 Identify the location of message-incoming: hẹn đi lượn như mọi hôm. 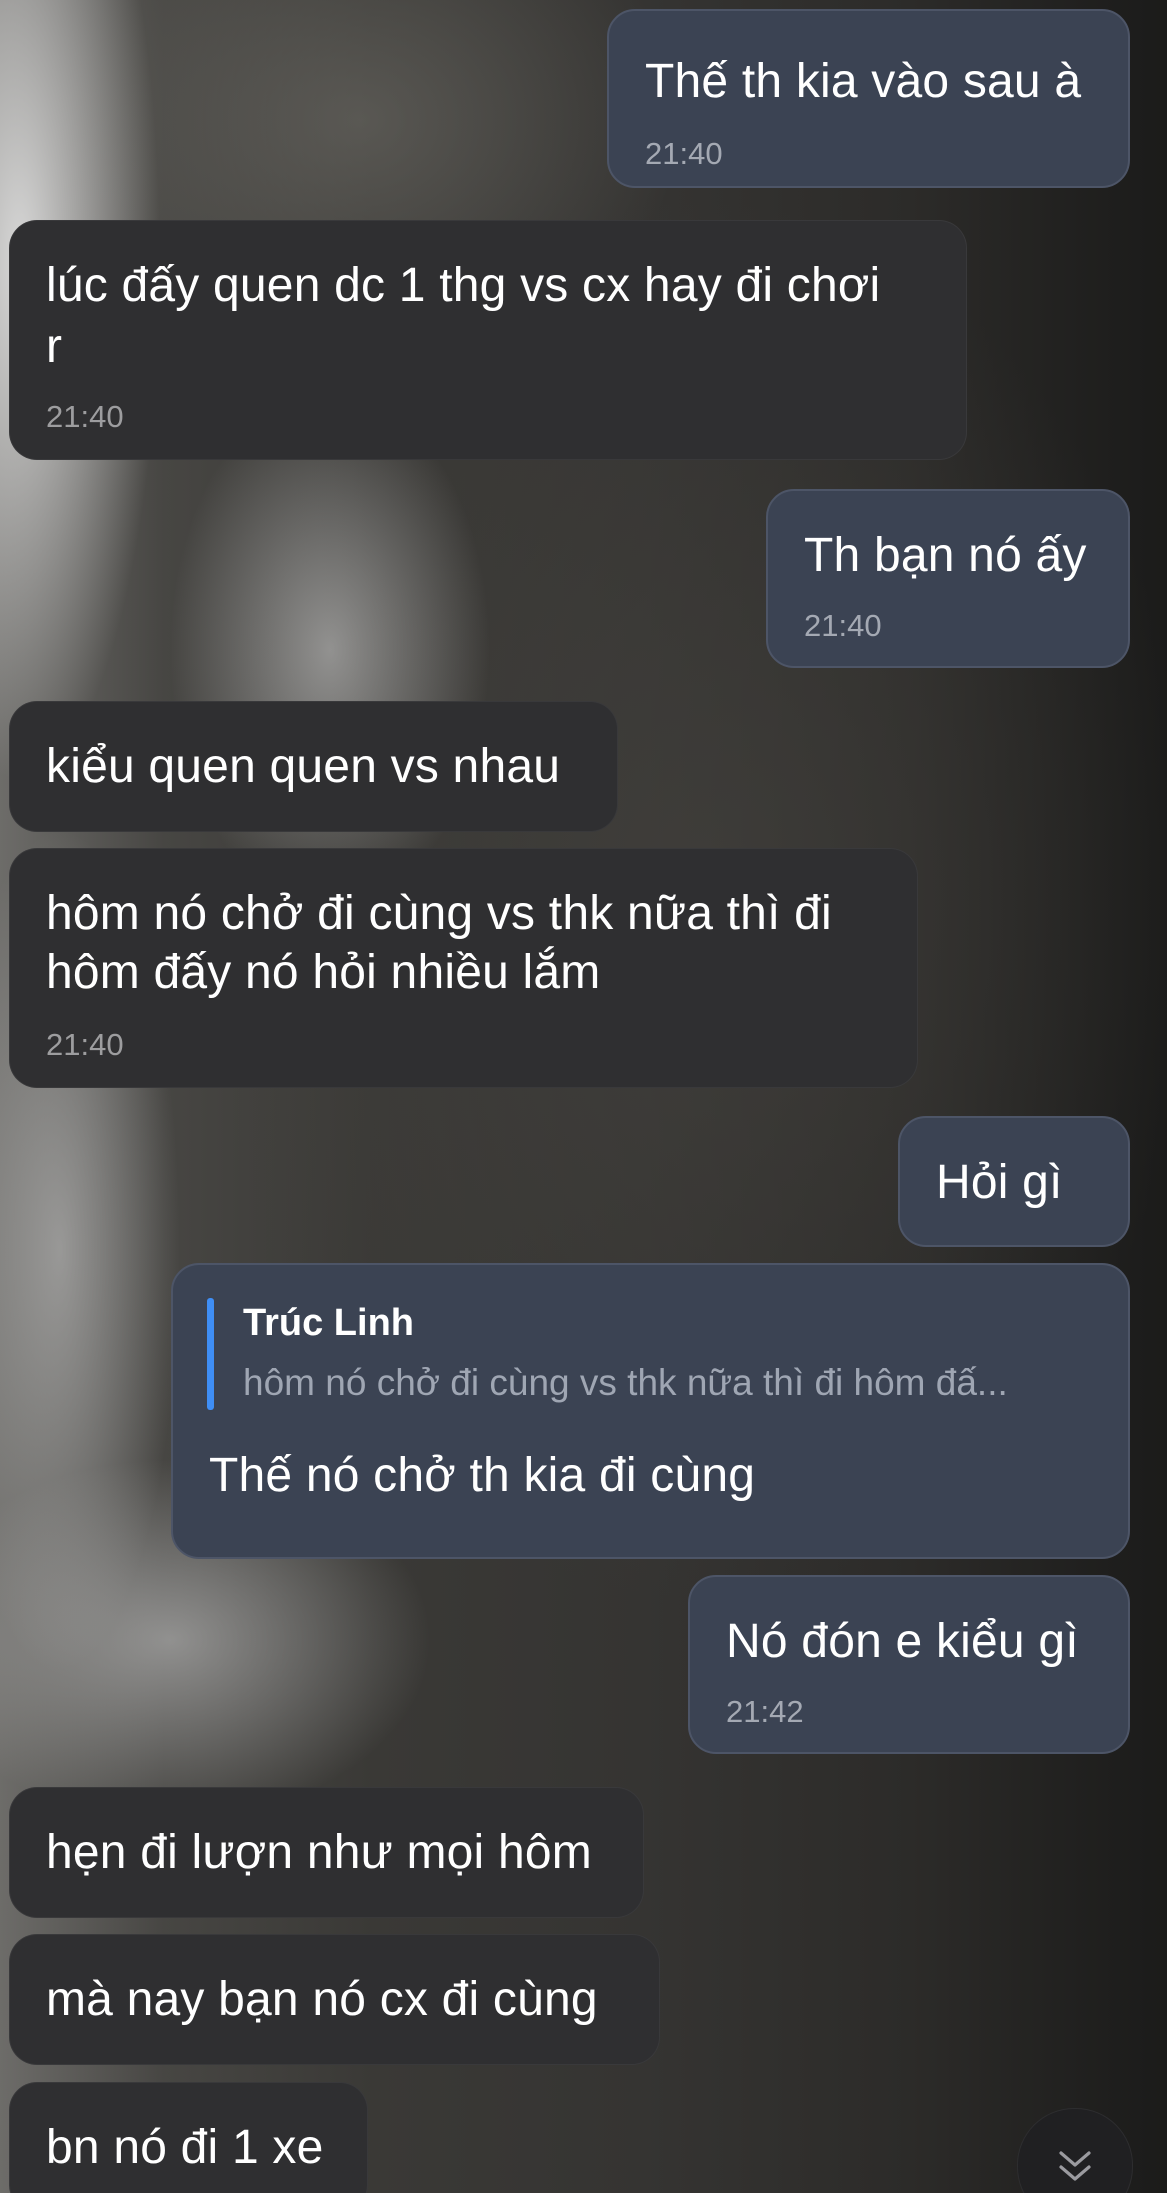
(326, 1852).